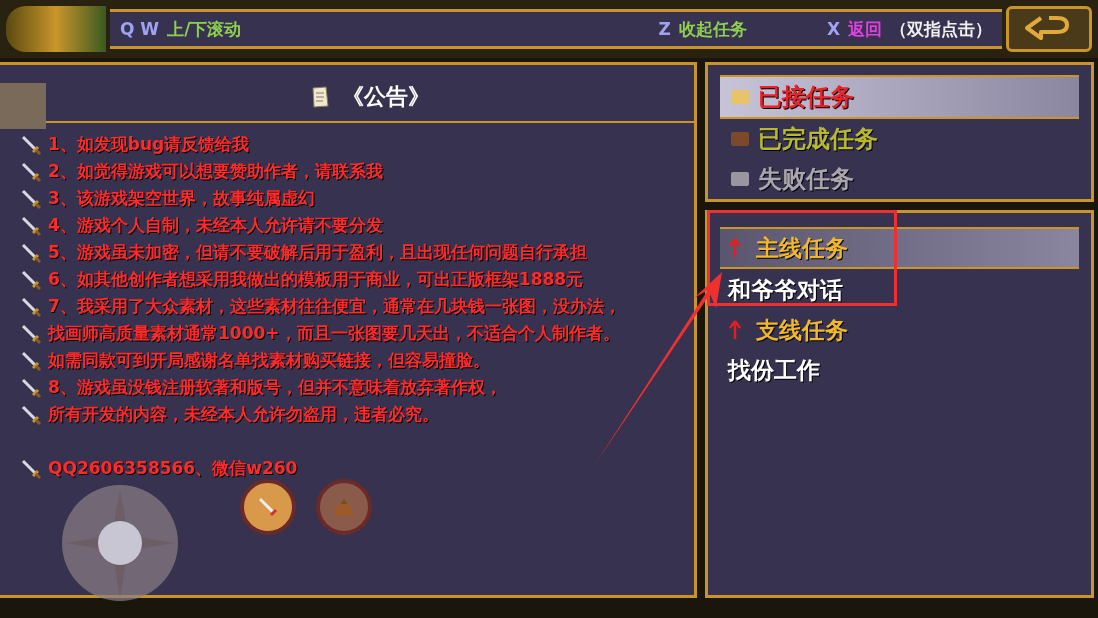 The image size is (1098, 618). What do you see at coordinates (712, 29) in the screenshot?
I see `hint-label: 收起任务` at bounding box center [712, 29].